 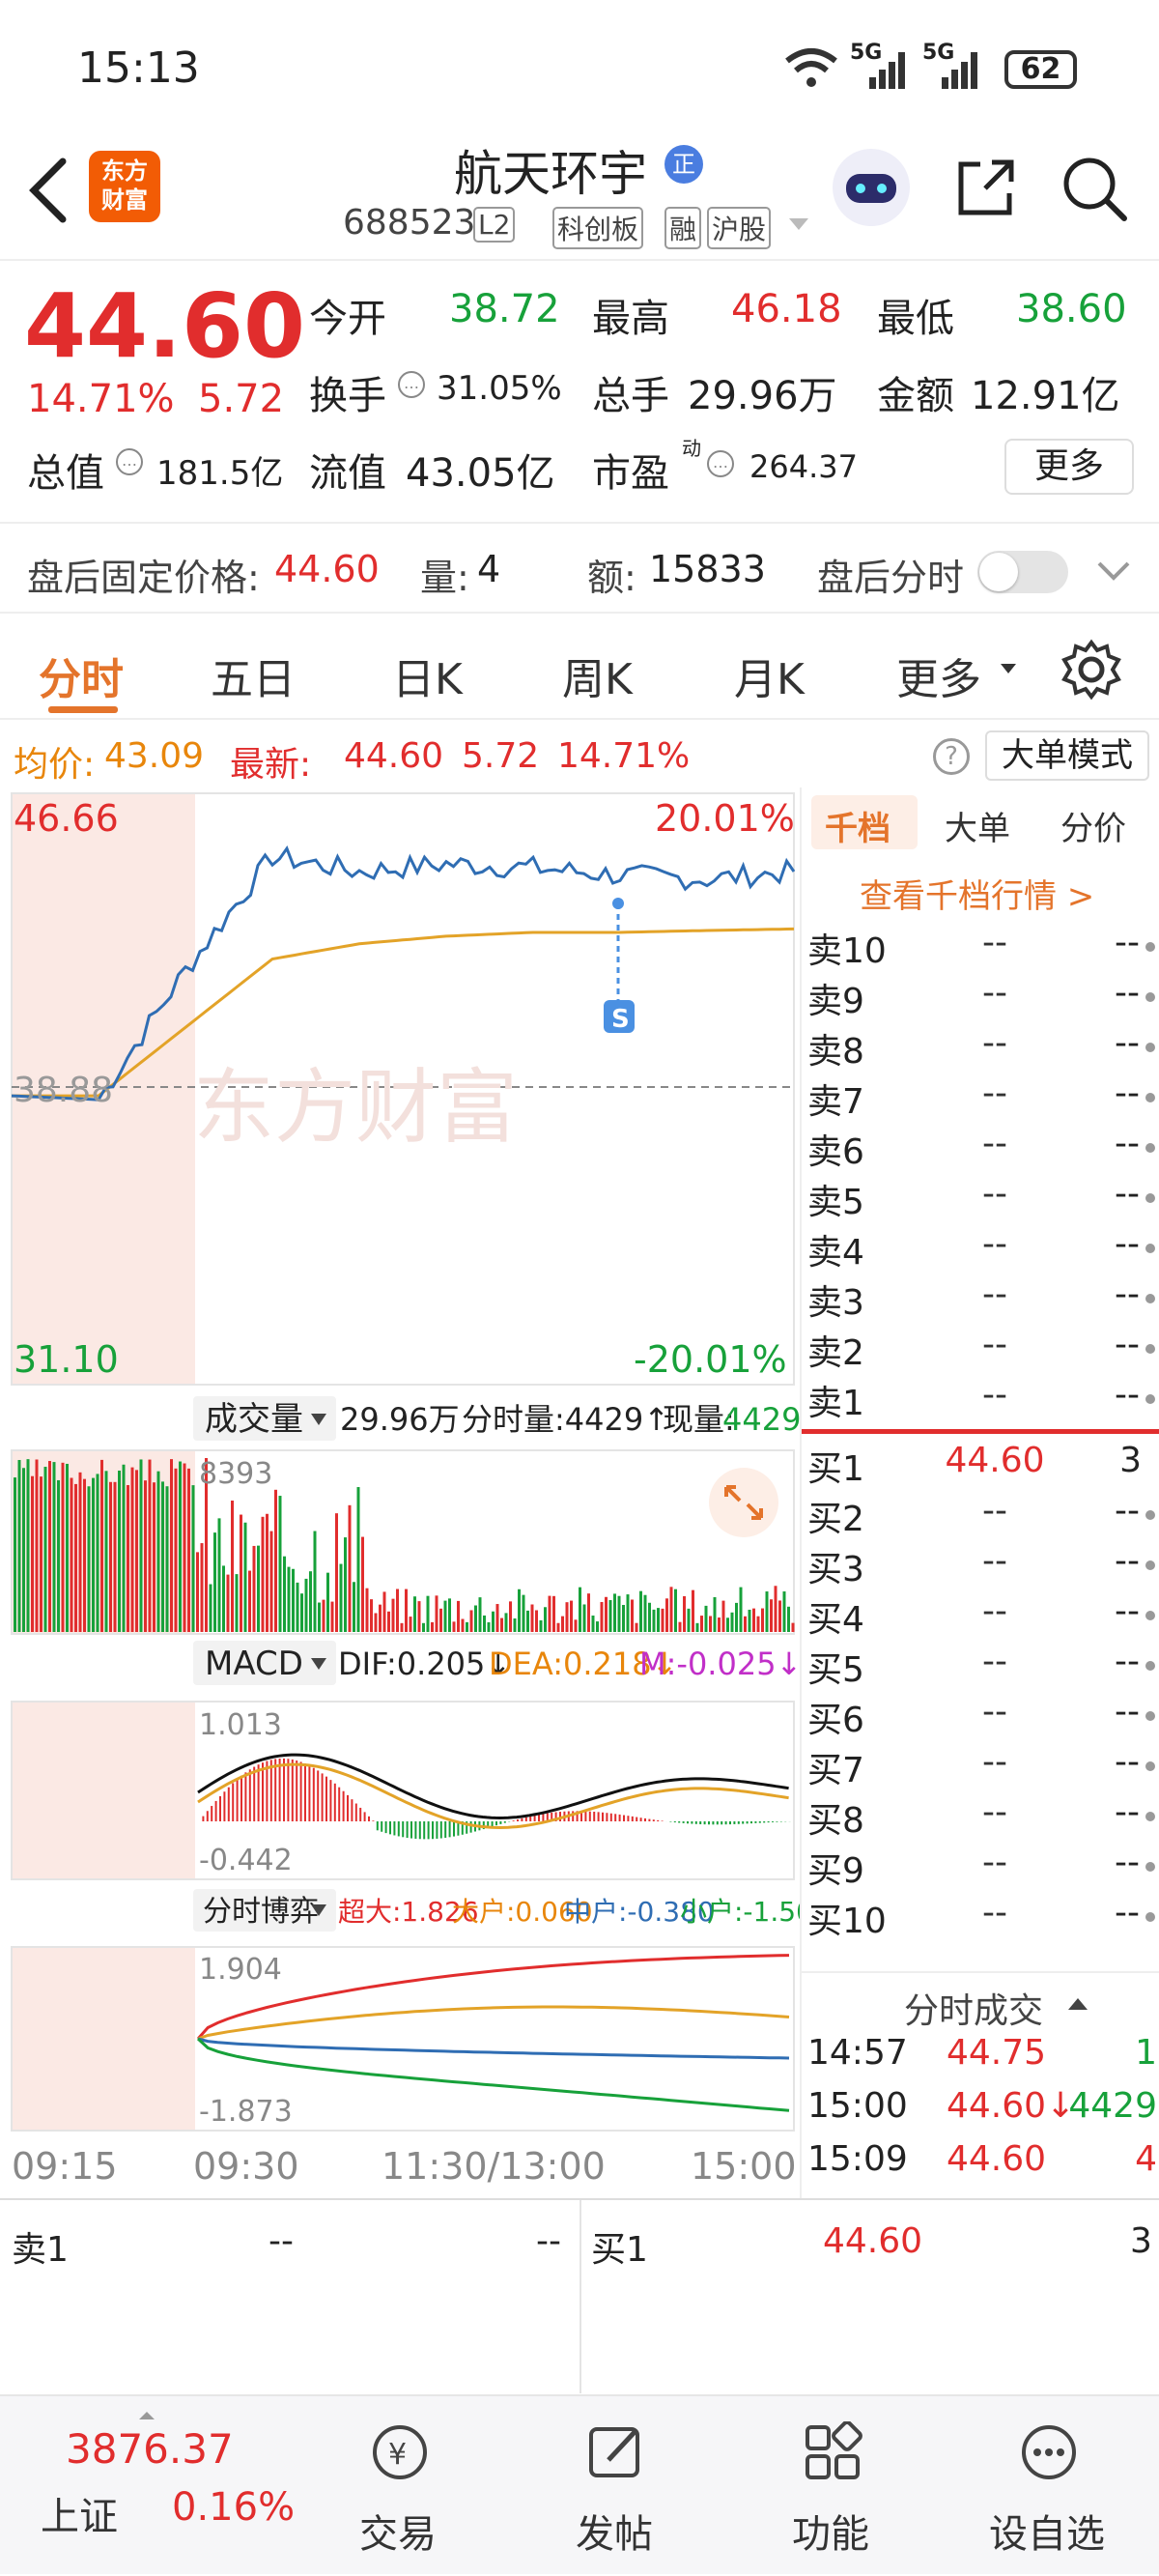 What do you see at coordinates (1011, 2106) in the screenshot?
I see `trade-price: 44.60↓` at bounding box center [1011, 2106].